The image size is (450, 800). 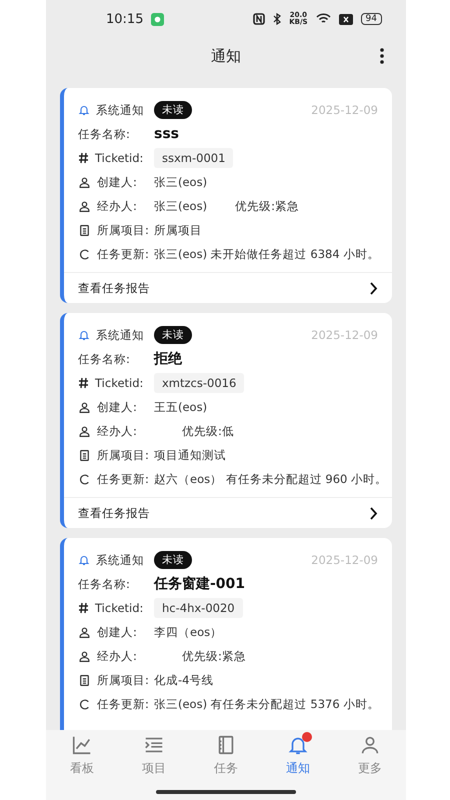 I want to click on creator-text: 张三(eos), so click(x=181, y=182).